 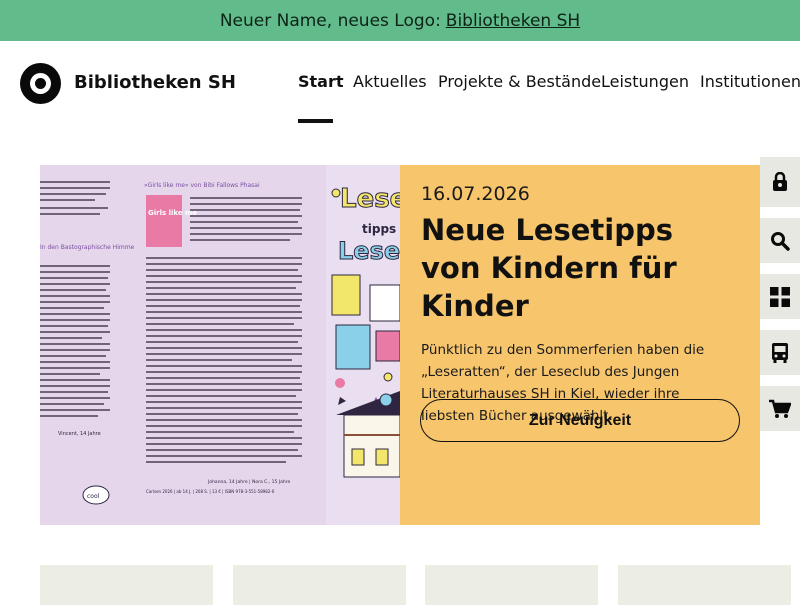 What do you see at coordinates (40, 83) in the screenshot?
I see `logo-icon` at bounding box center [40, 83].